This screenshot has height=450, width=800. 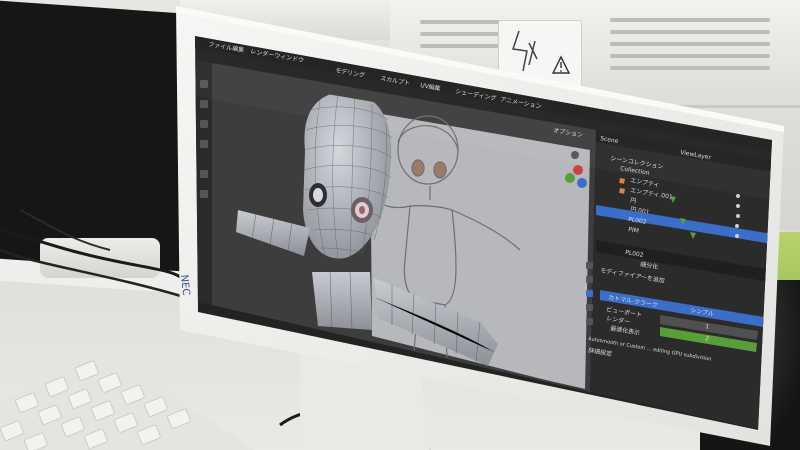 I want to click on torso-mesh, so click(x=342, y=300).